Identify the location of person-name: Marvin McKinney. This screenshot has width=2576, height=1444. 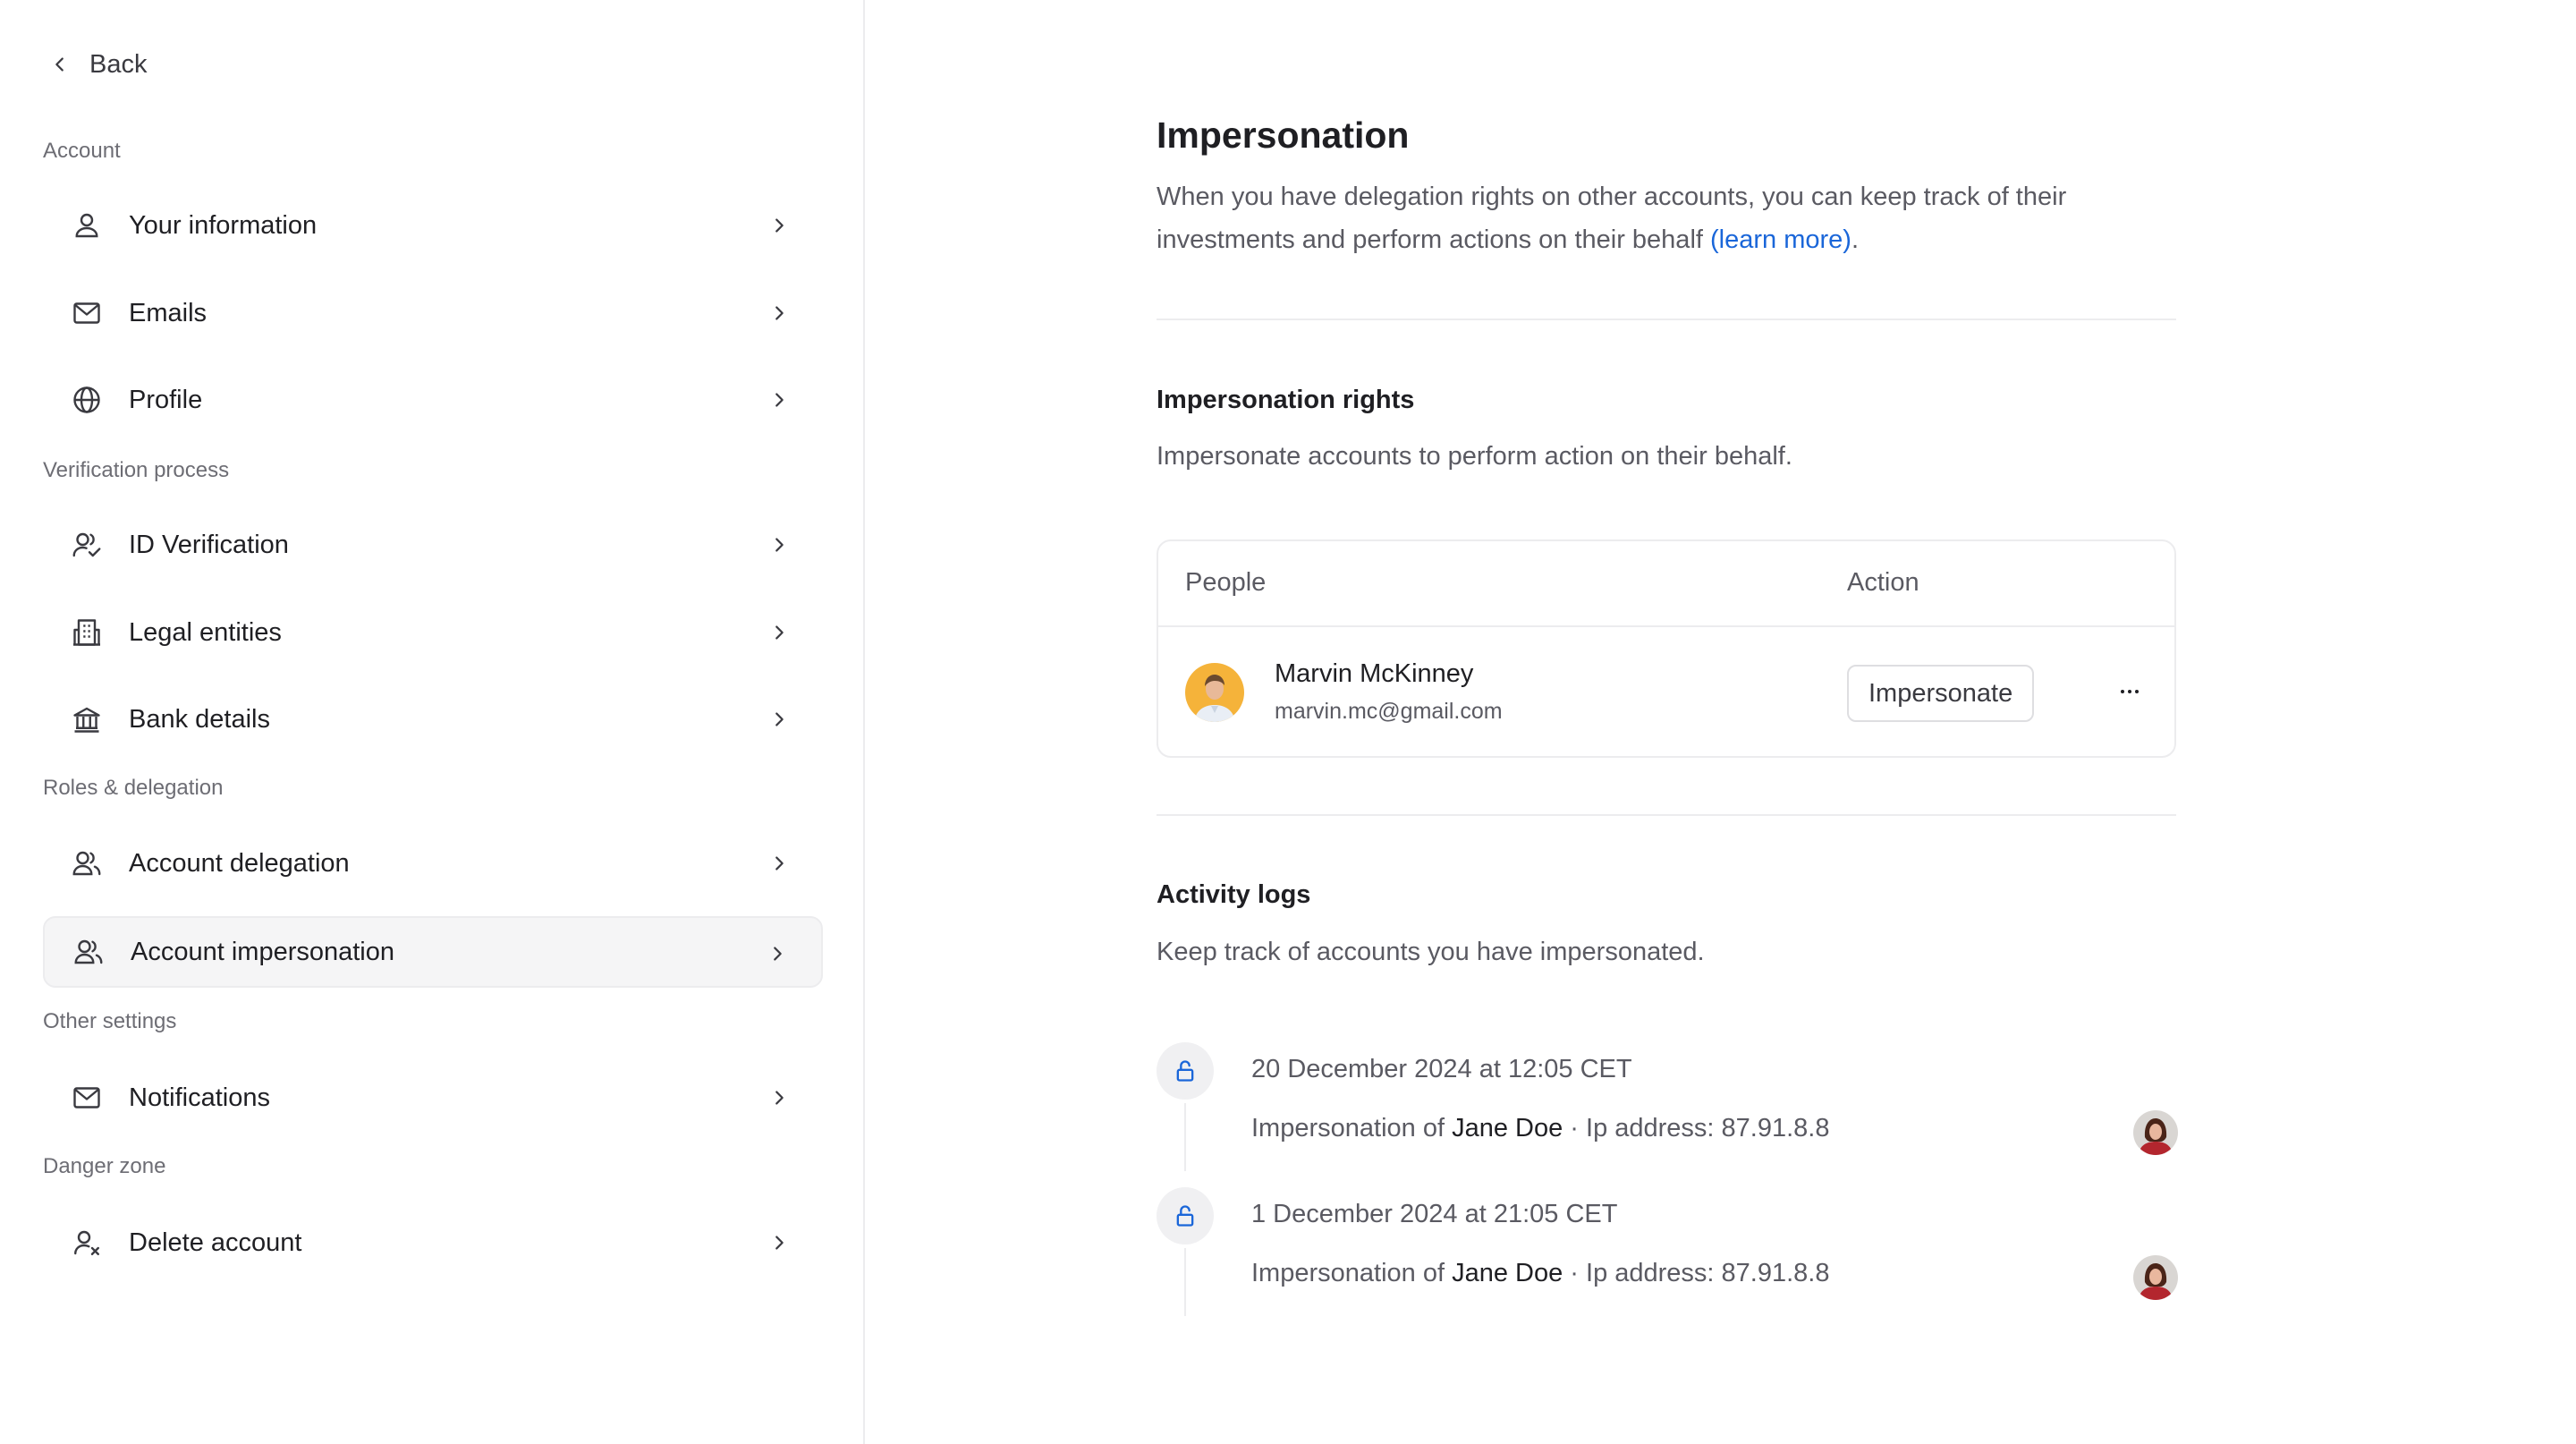
(1374, 673).